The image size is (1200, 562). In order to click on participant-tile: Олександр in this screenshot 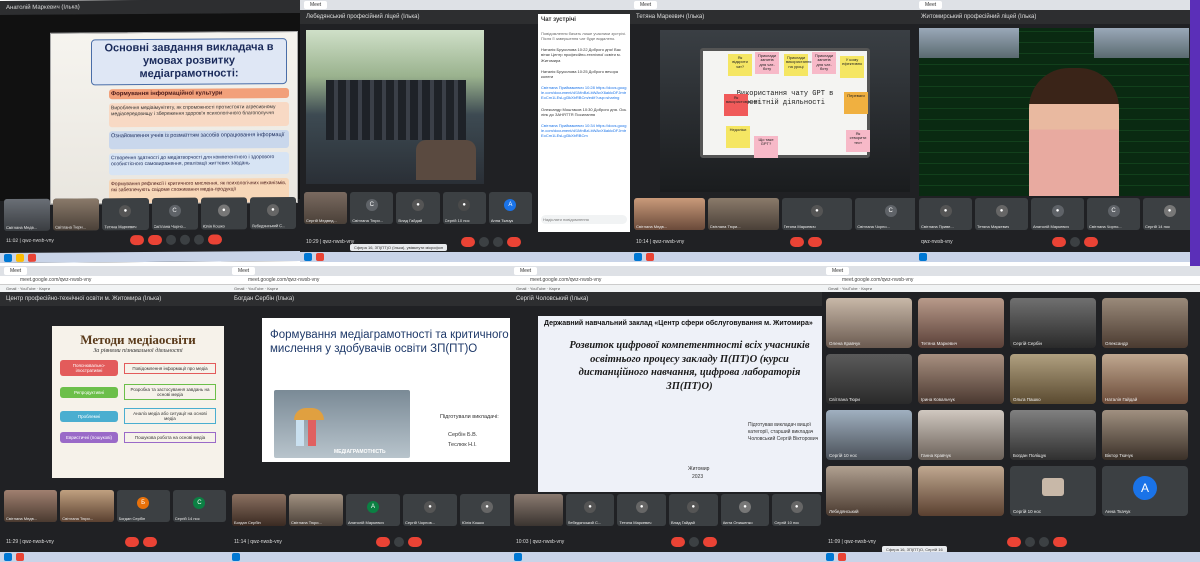, I will do `click(1145, 323)`.